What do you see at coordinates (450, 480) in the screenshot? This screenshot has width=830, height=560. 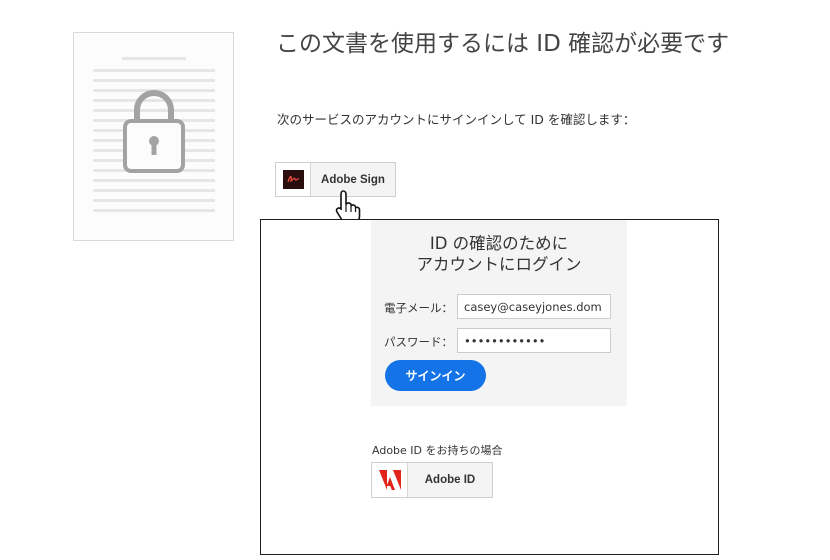 I see `adobe-id-label: Adobe ID` at bounding box center [450, 480].